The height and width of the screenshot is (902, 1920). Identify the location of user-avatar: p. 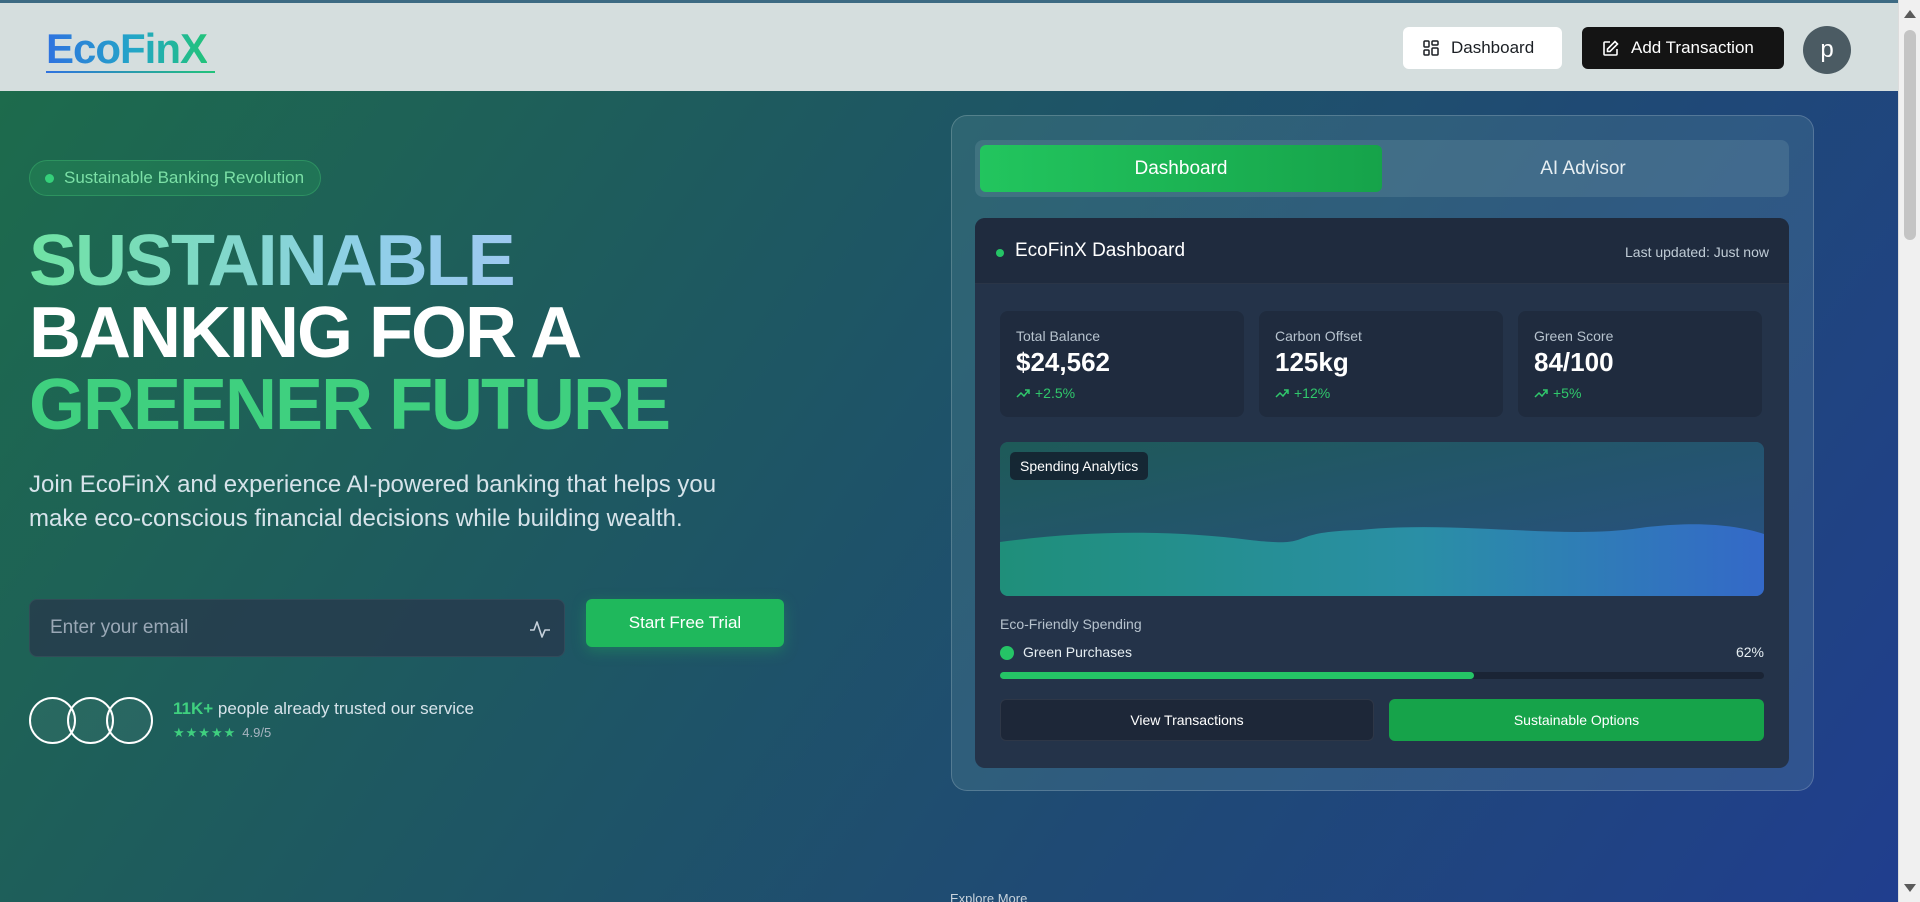
(1827, 50).